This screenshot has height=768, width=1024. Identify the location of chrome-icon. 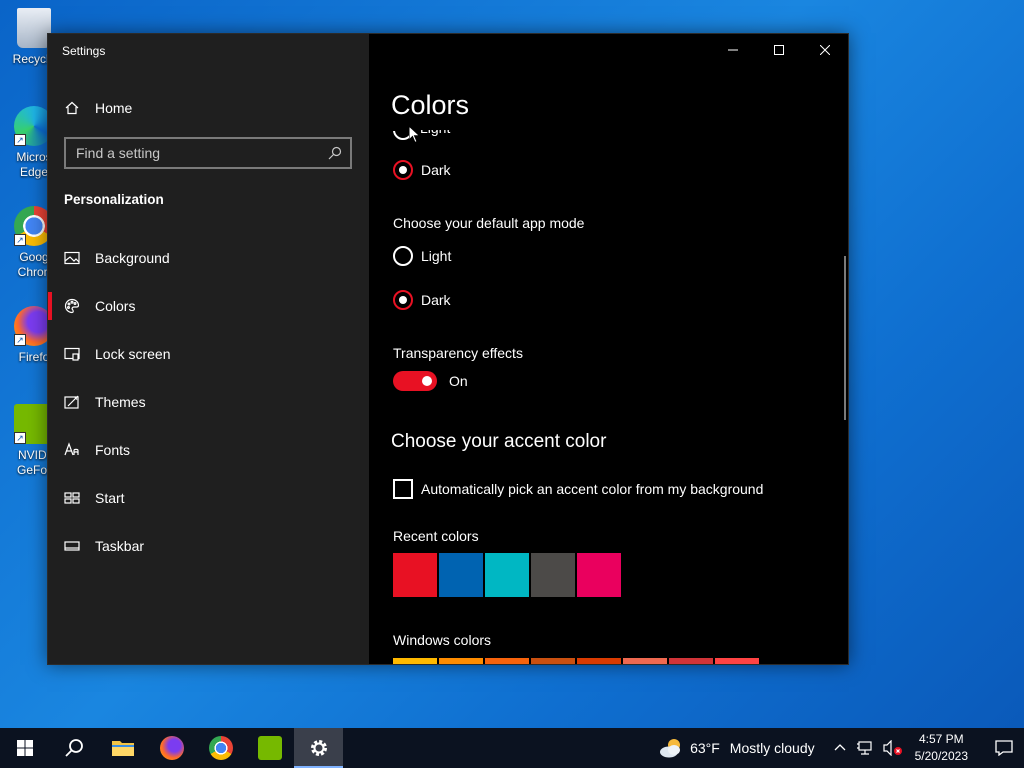
(220, 748).